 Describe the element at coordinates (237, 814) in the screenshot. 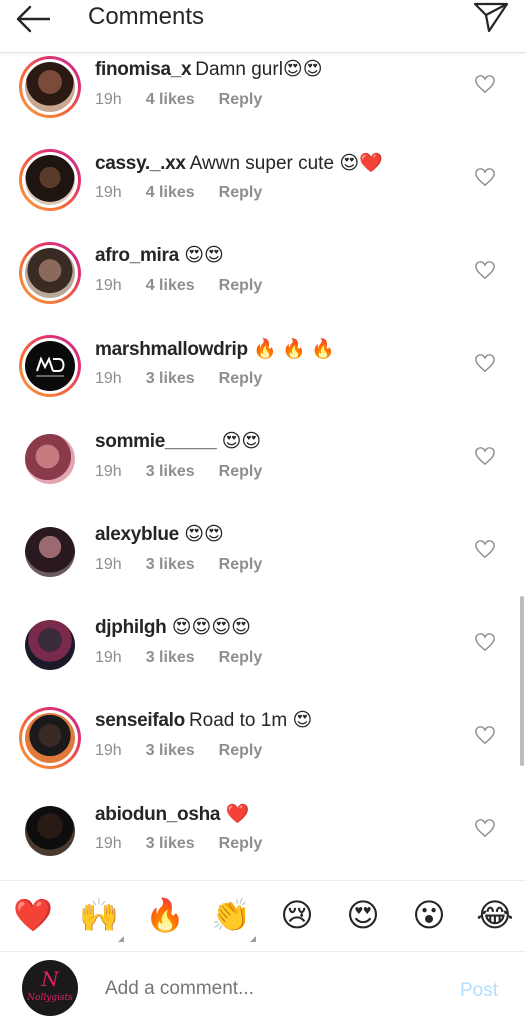

I see `comment-emoji: ❤️` at that location.